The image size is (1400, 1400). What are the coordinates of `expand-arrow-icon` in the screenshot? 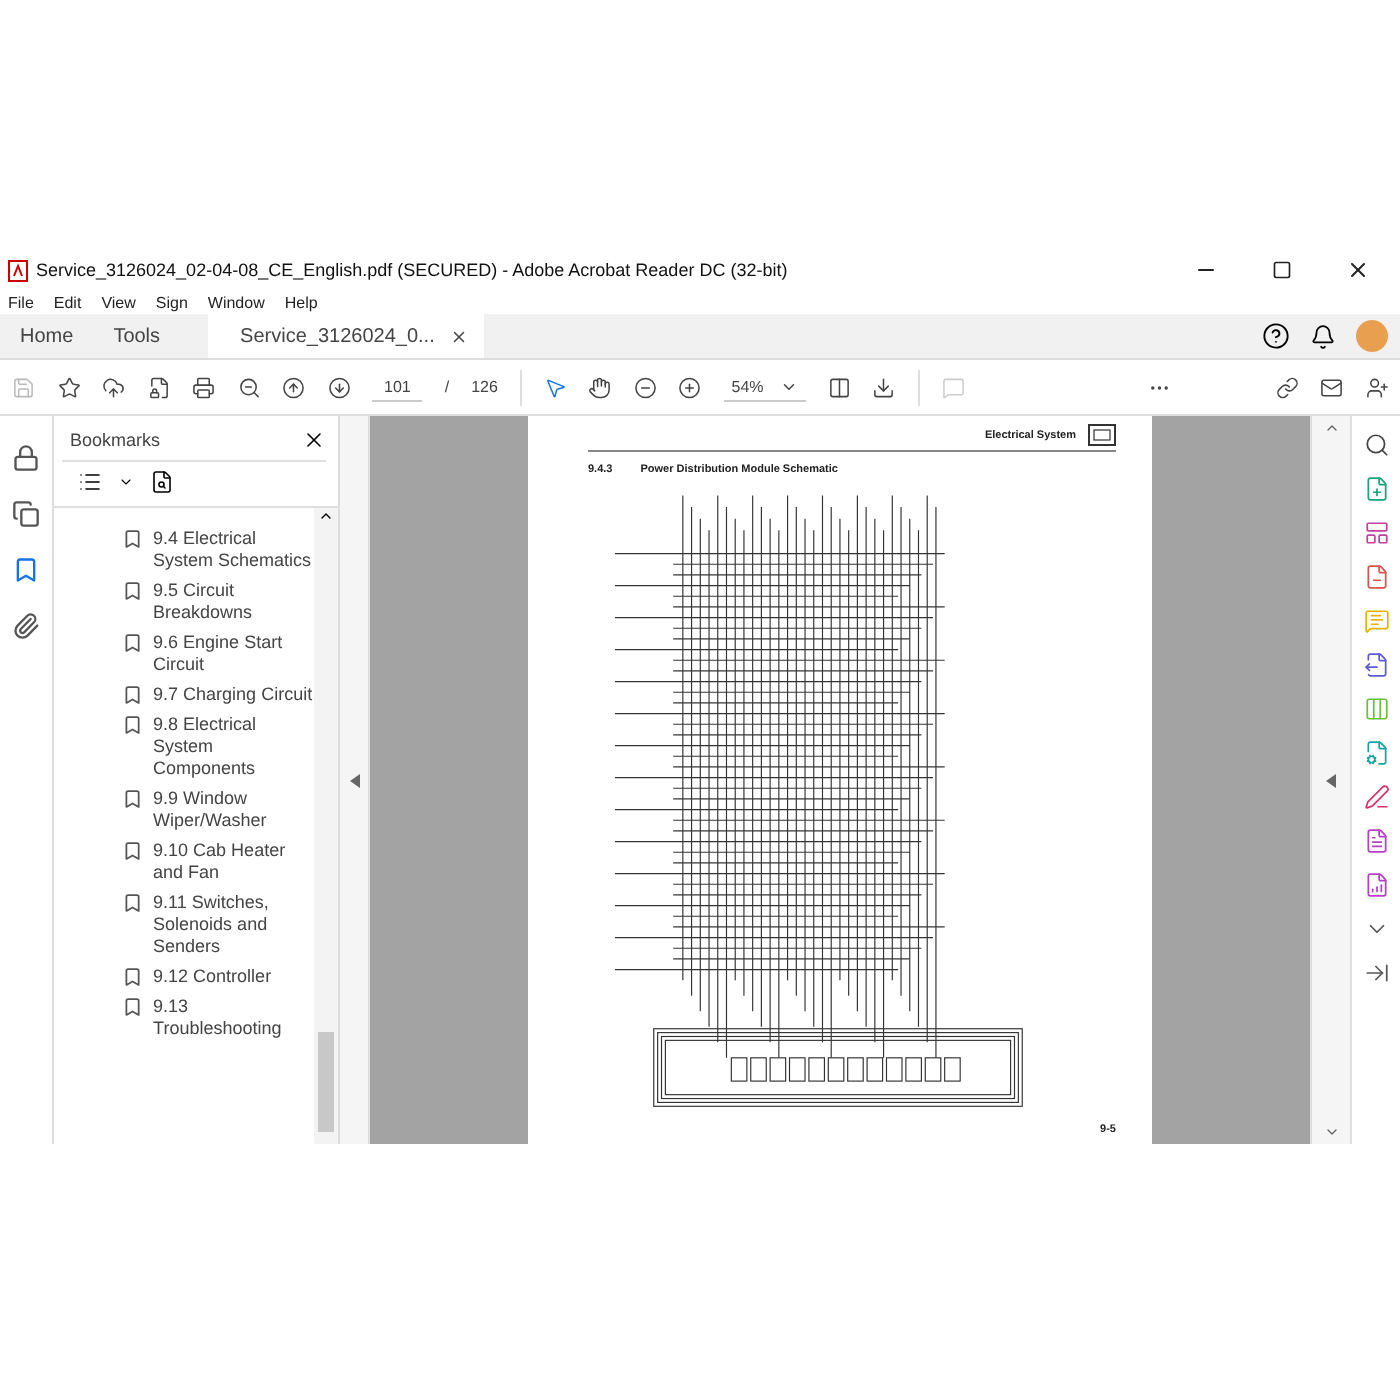 It's located at (1331, 780).